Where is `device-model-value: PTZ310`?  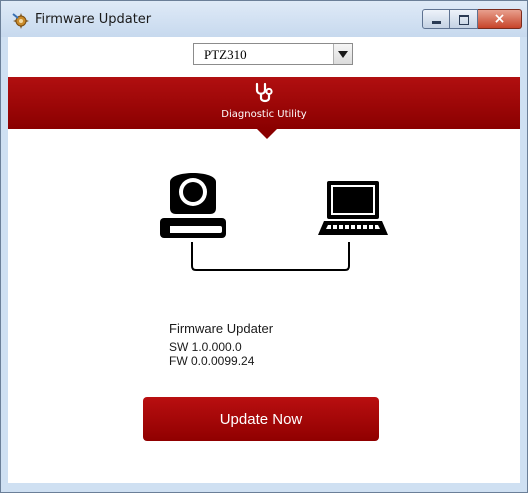 device-model-value: PTZ310 is located at coordinates (225, 54).